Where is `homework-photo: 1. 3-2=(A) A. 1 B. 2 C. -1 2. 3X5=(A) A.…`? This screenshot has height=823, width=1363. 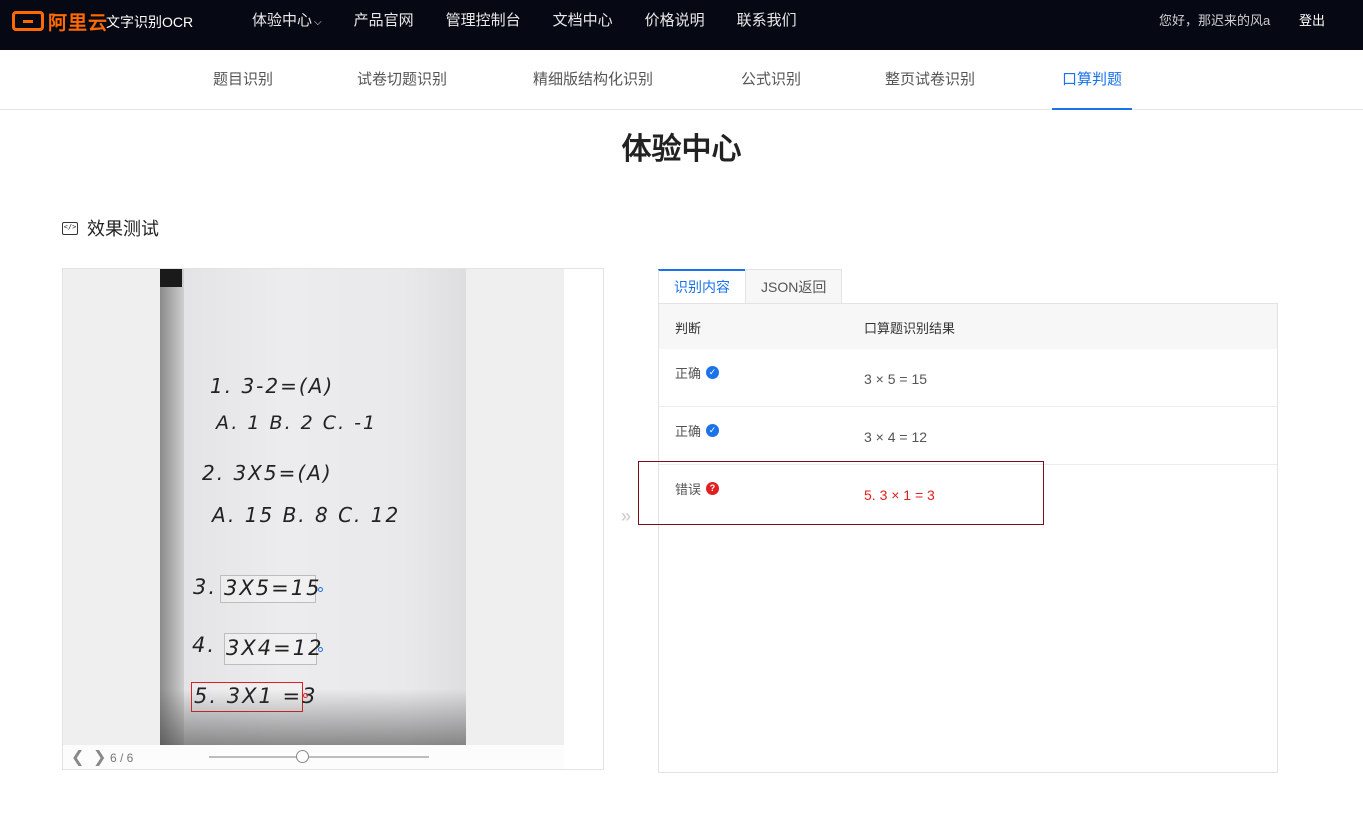
homework-photo: 1. 3-2=(A) A. 1 B. 2 C. -1 2. 3X5=(A) A.… is located at coordinates (313, 507).